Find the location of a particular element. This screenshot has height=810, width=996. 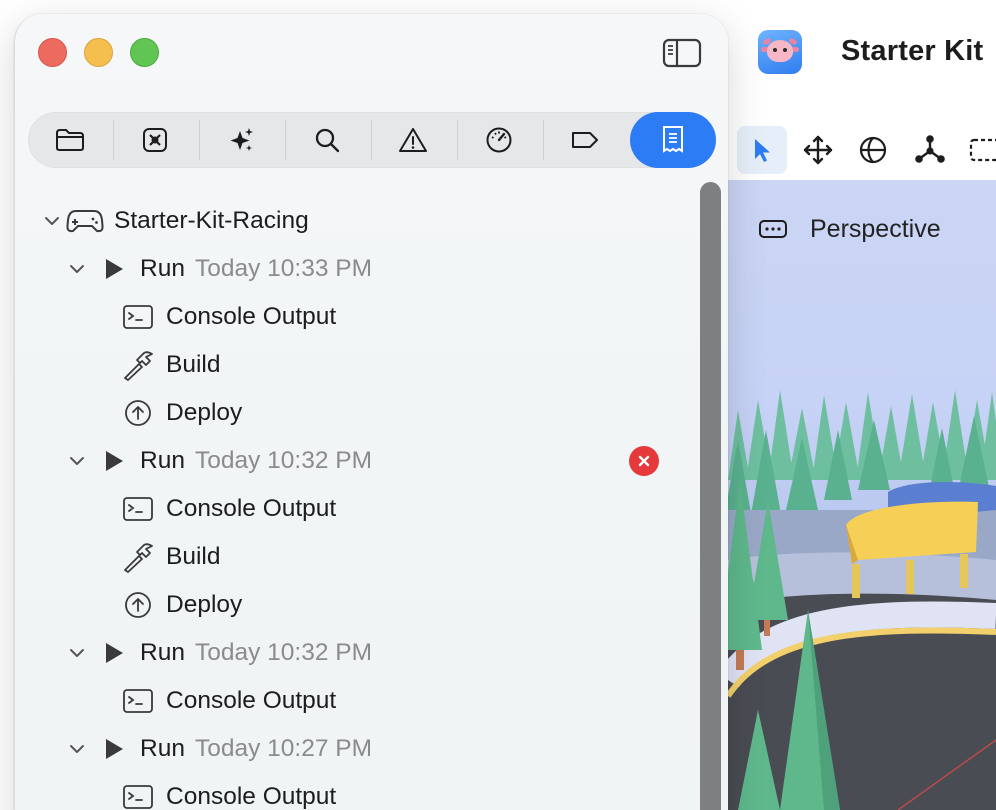

project-disclosure-chevron is located at coordinates (52, 221).